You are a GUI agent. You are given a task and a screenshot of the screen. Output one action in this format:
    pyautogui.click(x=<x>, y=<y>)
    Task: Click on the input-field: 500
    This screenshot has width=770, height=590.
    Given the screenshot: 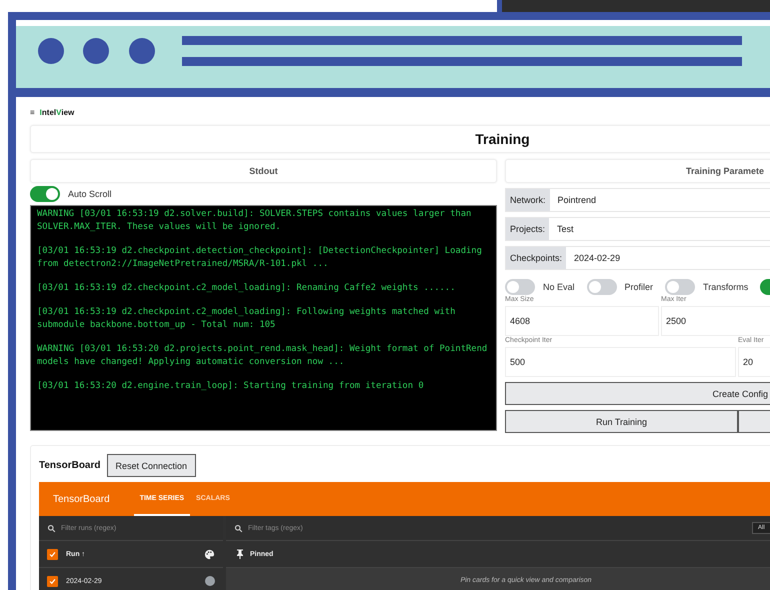 What is the action you would take?
    pyautogui.click(x=620, y=362)
    